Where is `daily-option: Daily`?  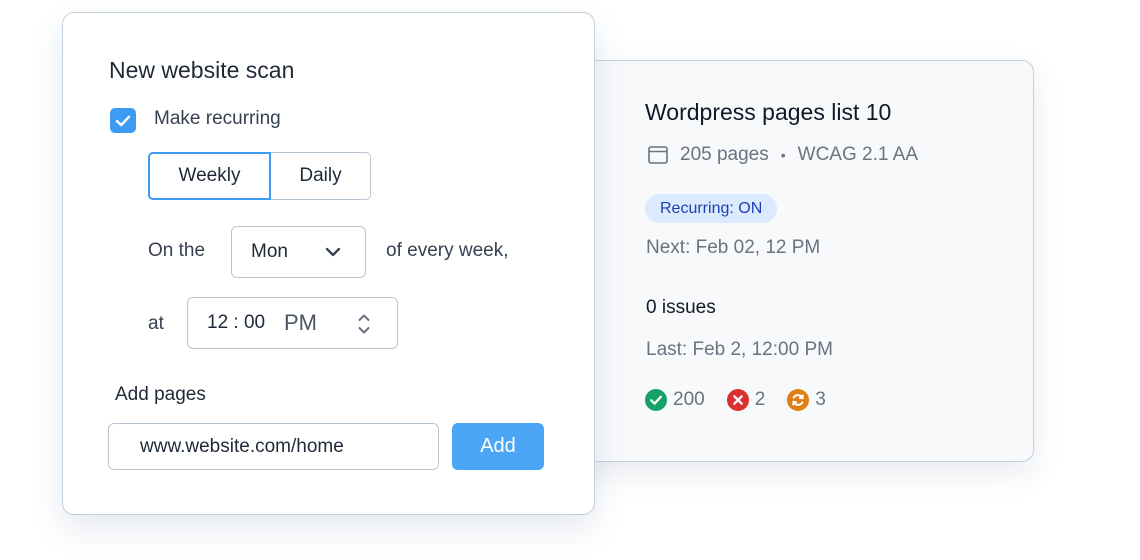
daily-option: Daily is located at coordinates (321, 176).